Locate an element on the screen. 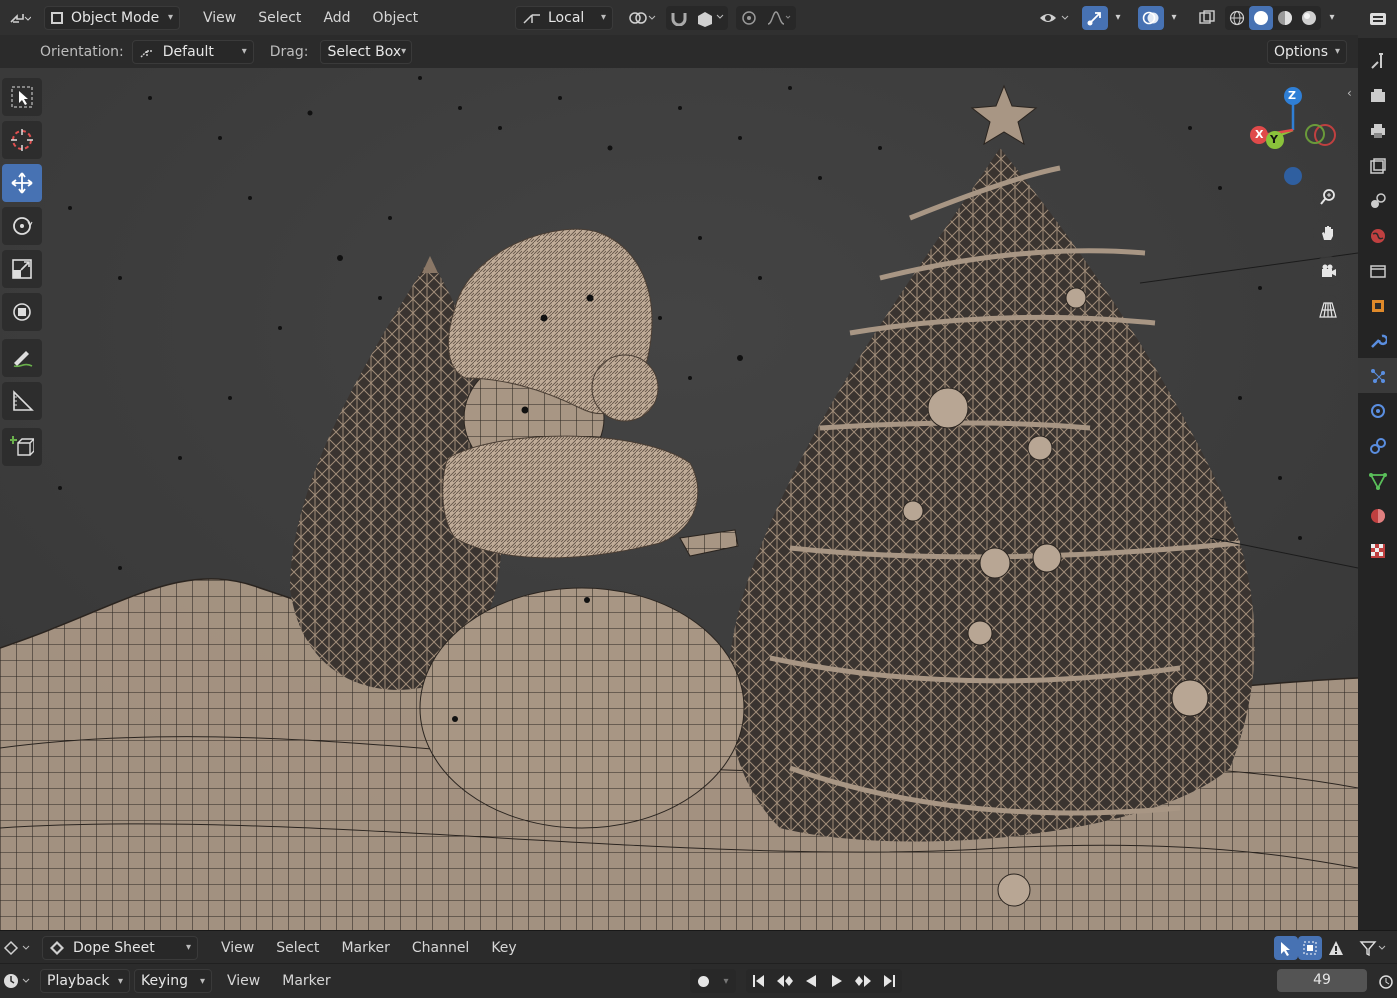 The image size is (1397, 998). overlays-toggle is located at coordinates (1151, 17).